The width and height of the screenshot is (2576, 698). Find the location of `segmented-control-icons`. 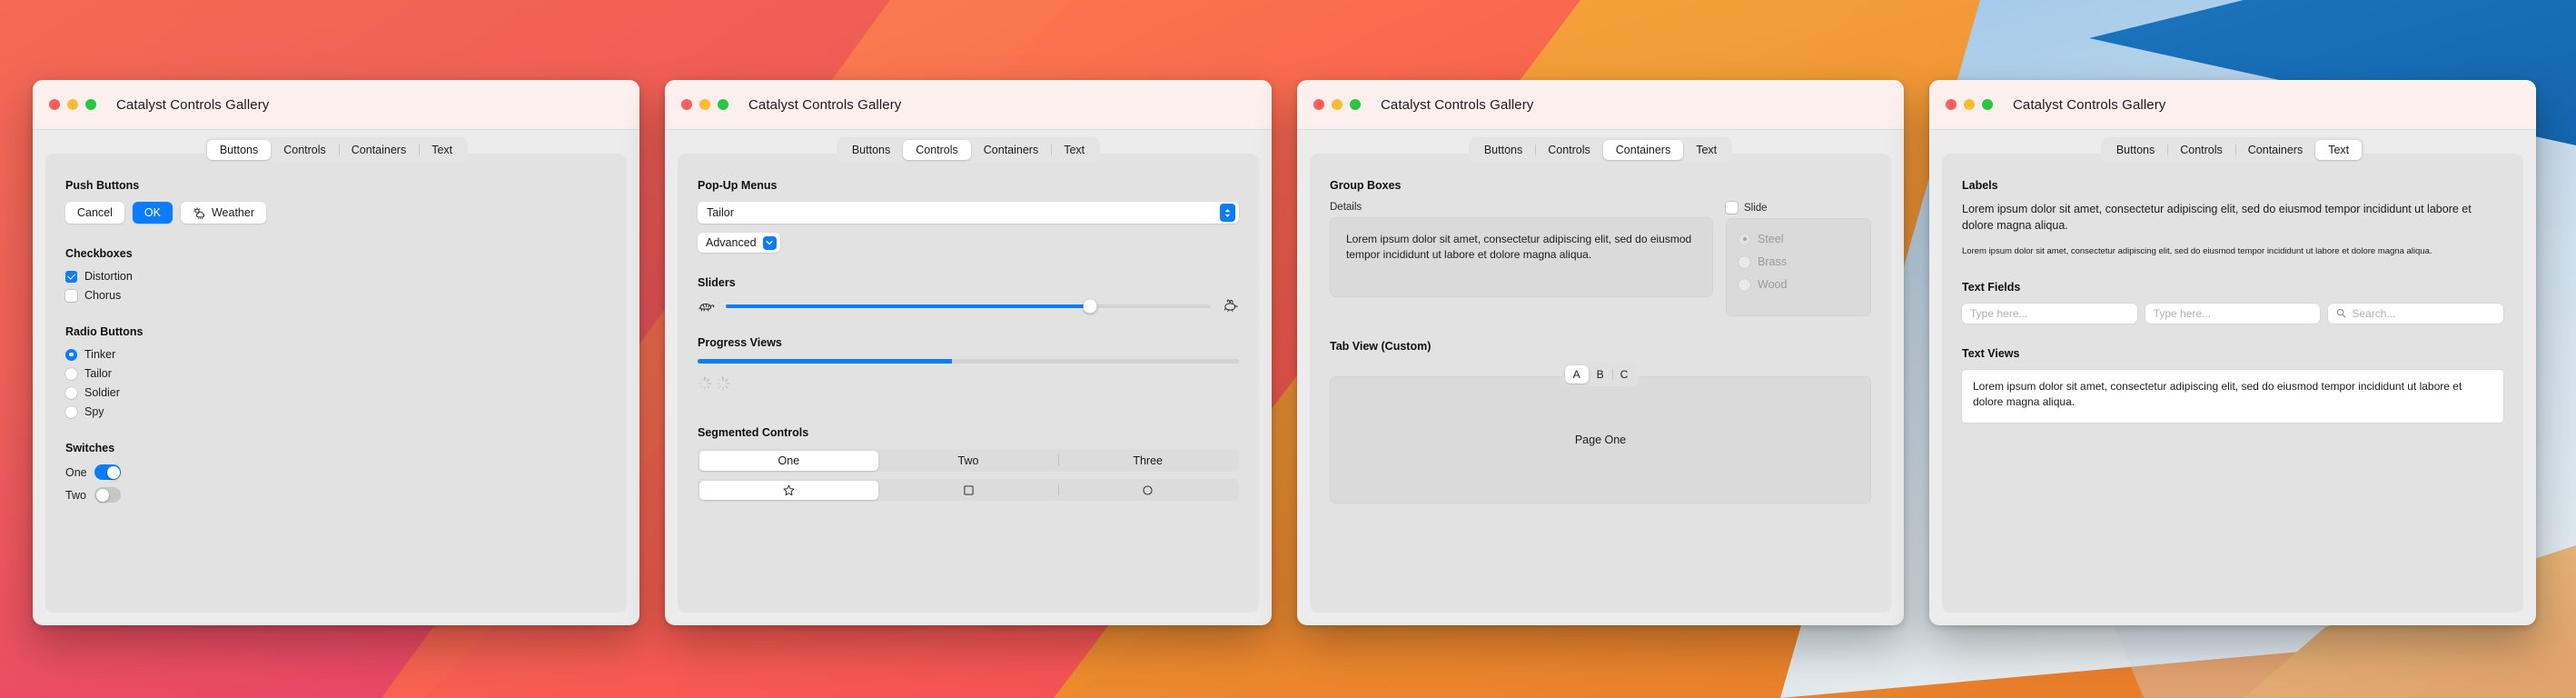

segmented-control-icons is located at coordinates (968, 490).